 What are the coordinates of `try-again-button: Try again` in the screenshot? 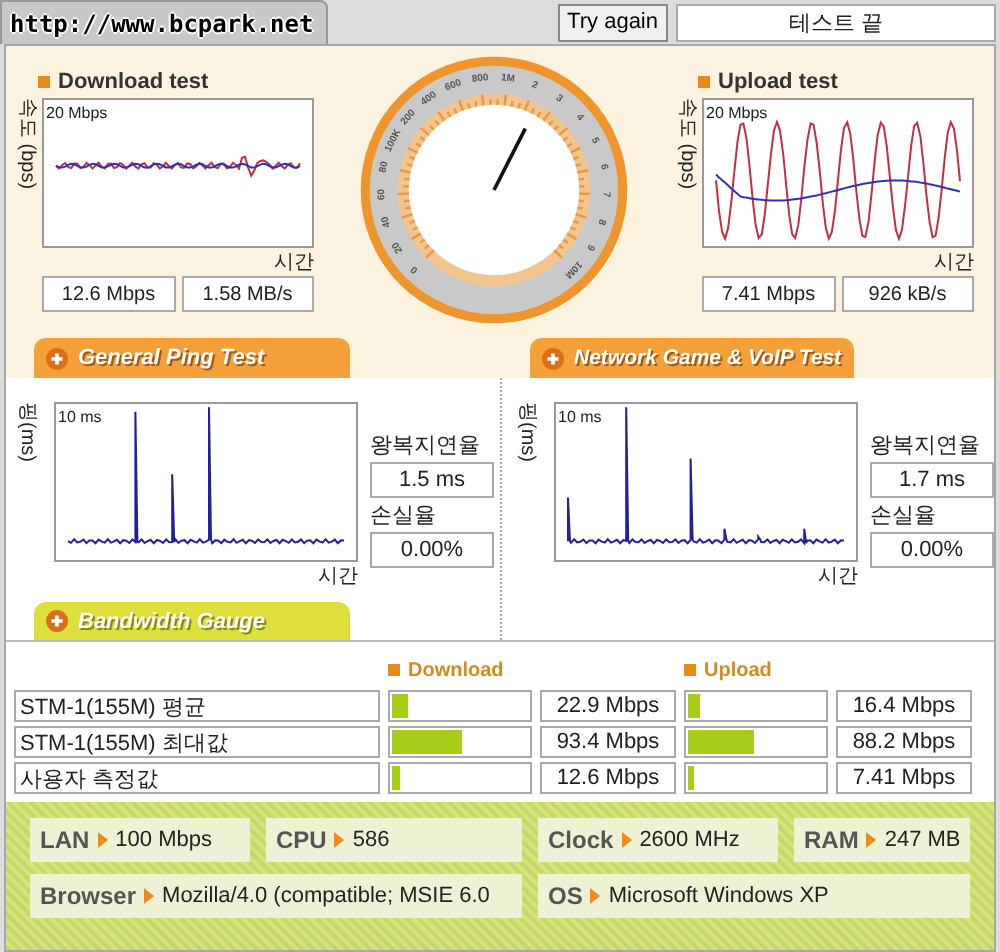 It's located at (612, 22).